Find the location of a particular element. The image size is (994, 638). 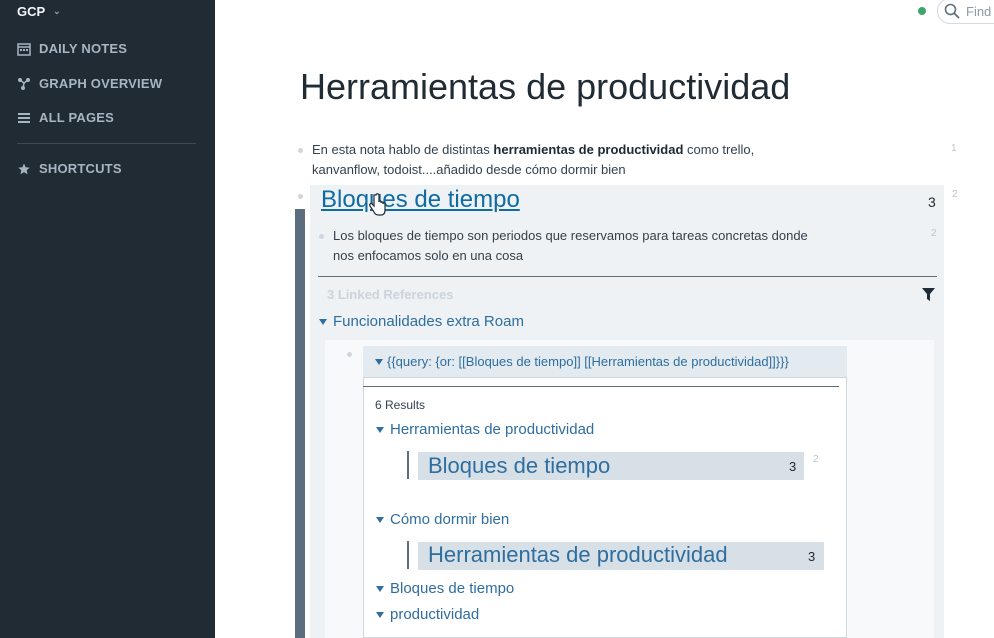

sidebar-item-graph-overview: GRAPH OVERVIEW is located at coordinates (89, 83).